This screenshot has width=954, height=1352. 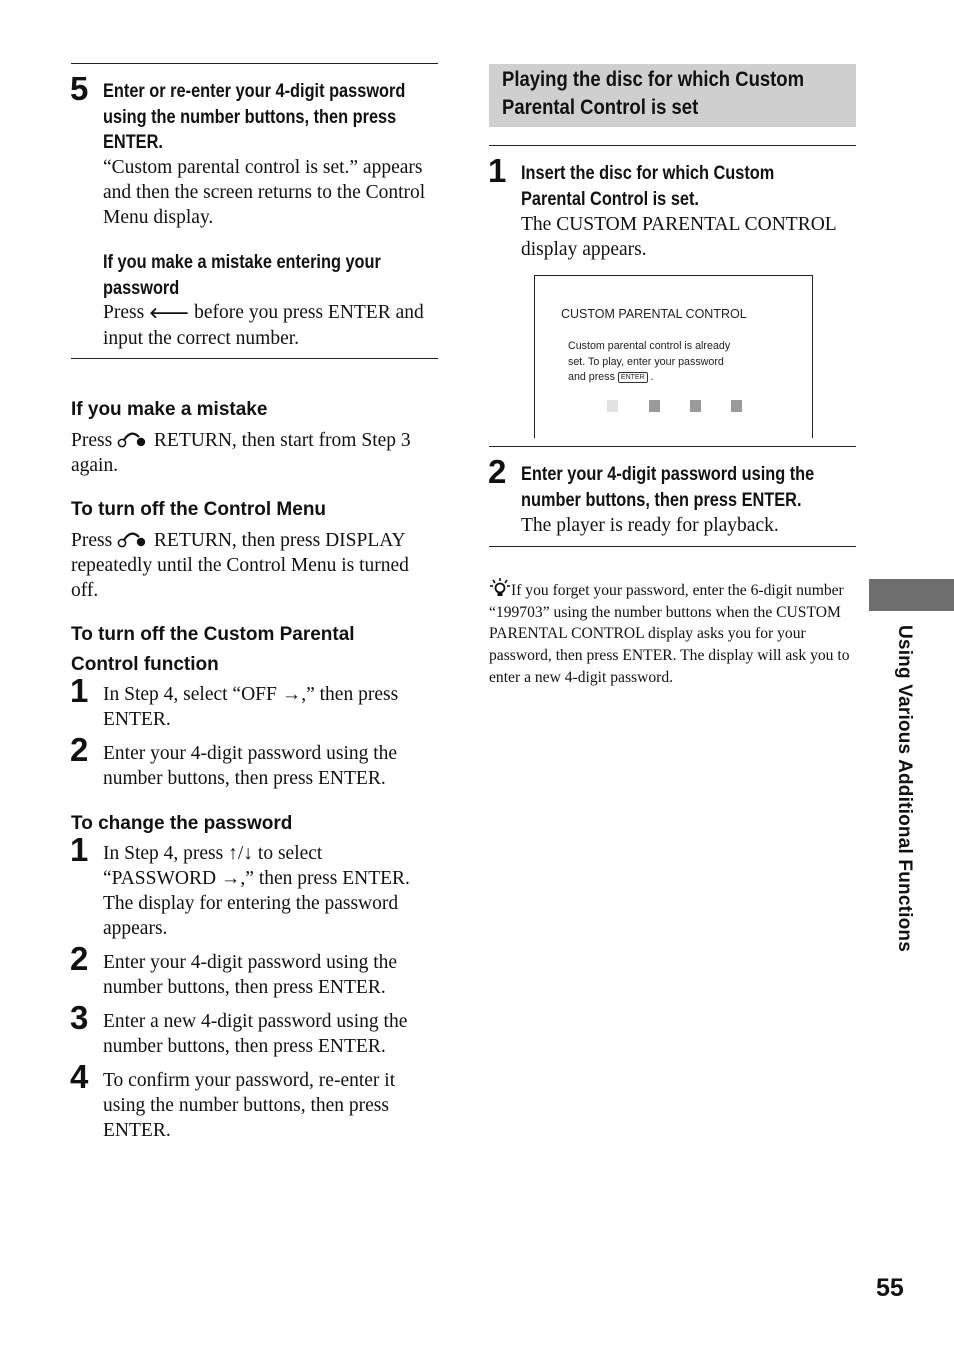 What do you see at coordinates (661, 500) in the screenshot?
I see `step-heading-line: number buttons, then press ENTER.` at bounding box center [661, 500].